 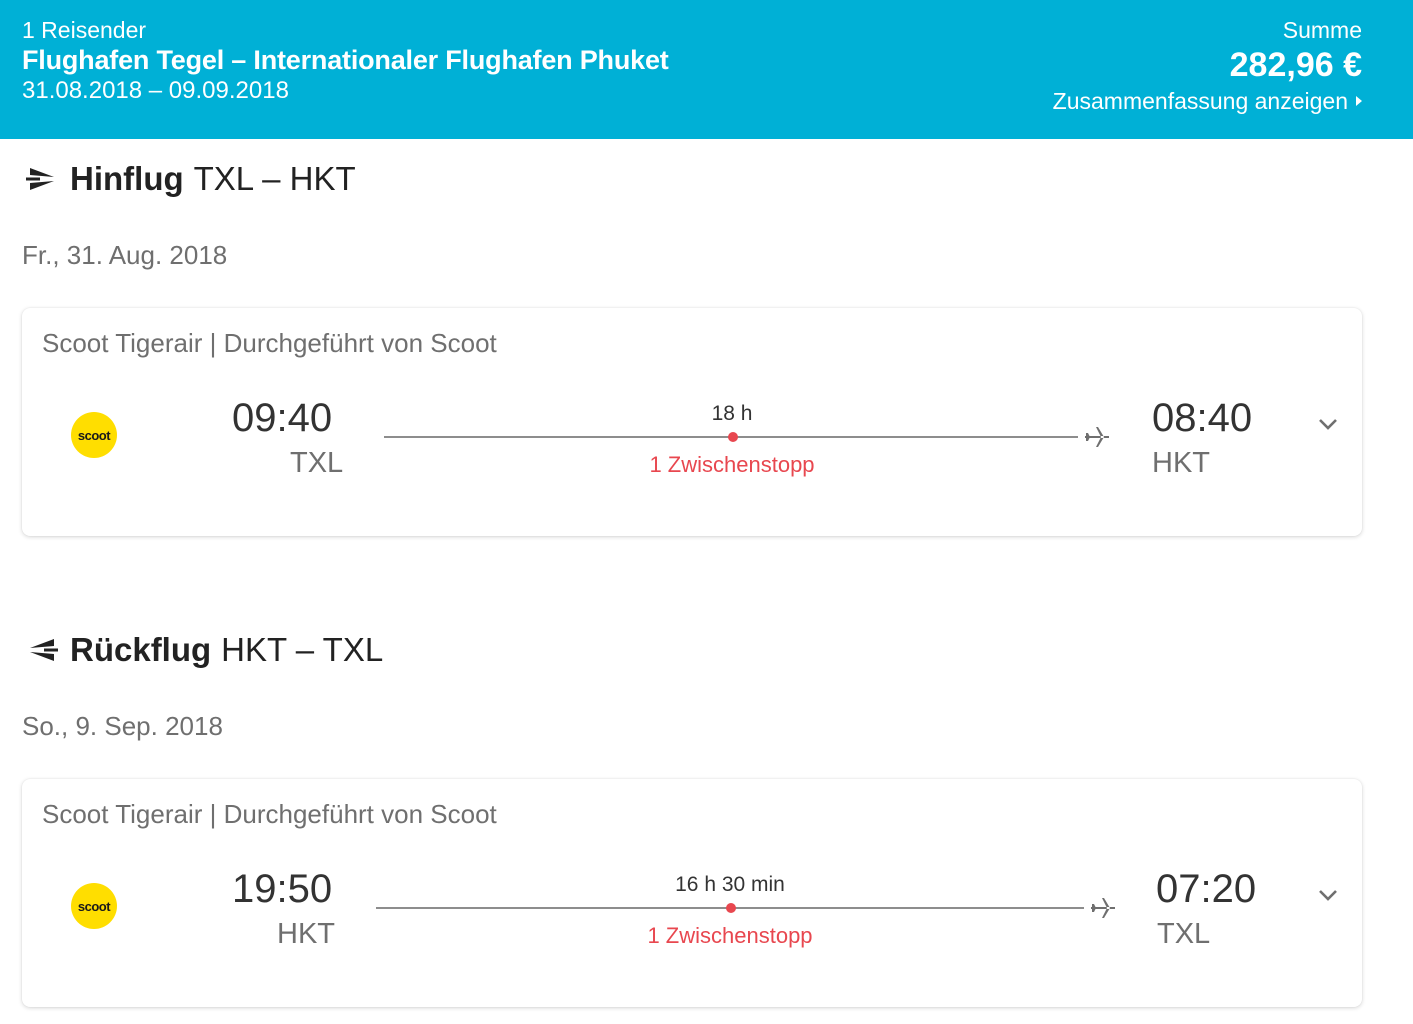 What do you see at coordinates (84, 30) in the screenshot?
I see `travellers-count: 1 Reisender` at bounding box center [84, 30].